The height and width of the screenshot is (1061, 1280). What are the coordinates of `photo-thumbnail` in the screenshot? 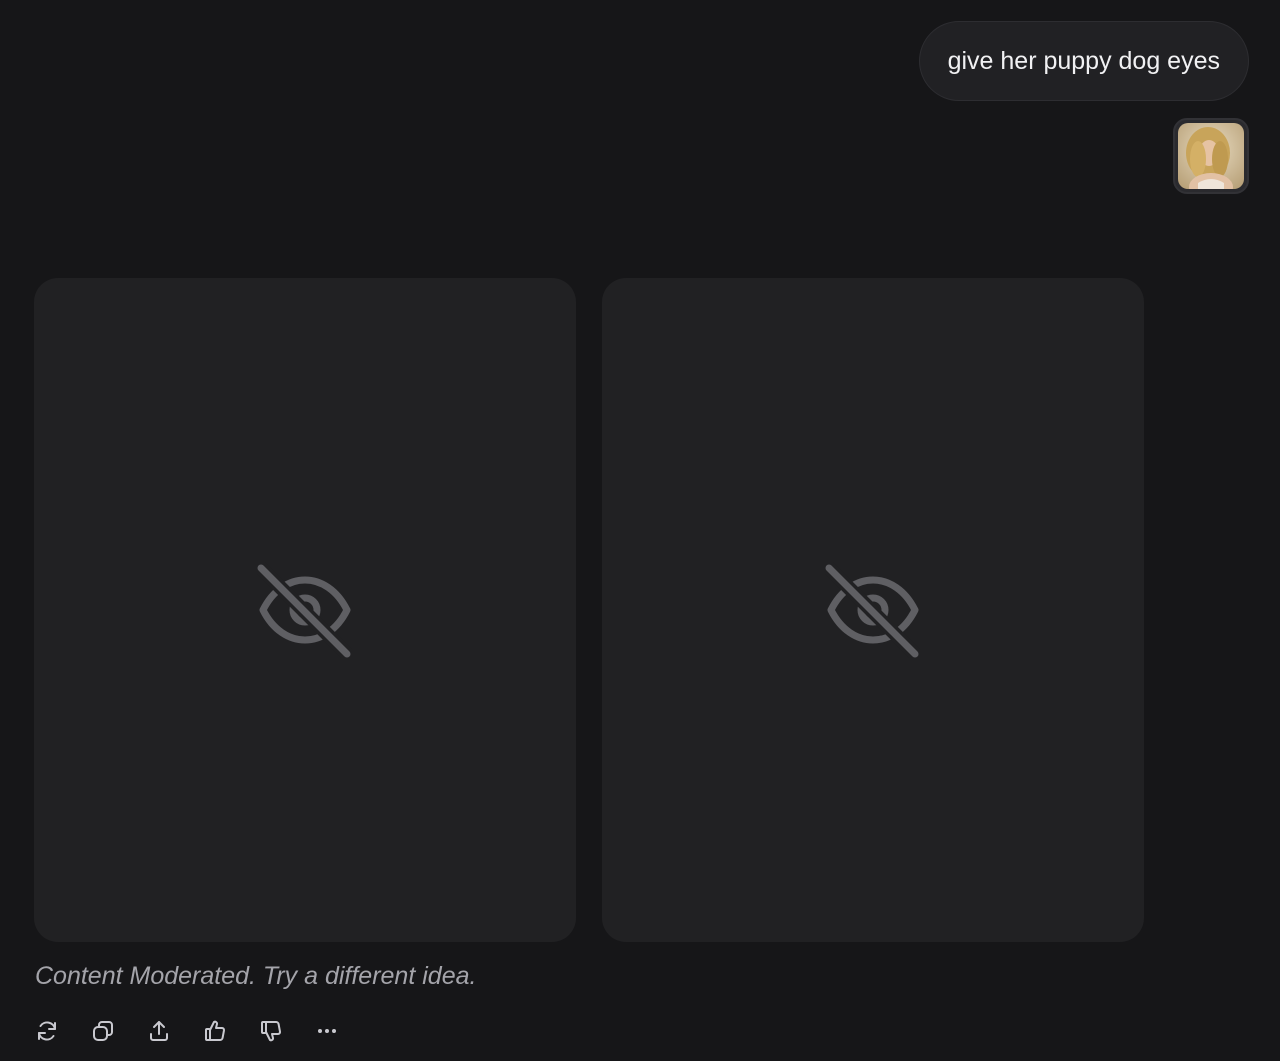 It's located at (1211, 156).